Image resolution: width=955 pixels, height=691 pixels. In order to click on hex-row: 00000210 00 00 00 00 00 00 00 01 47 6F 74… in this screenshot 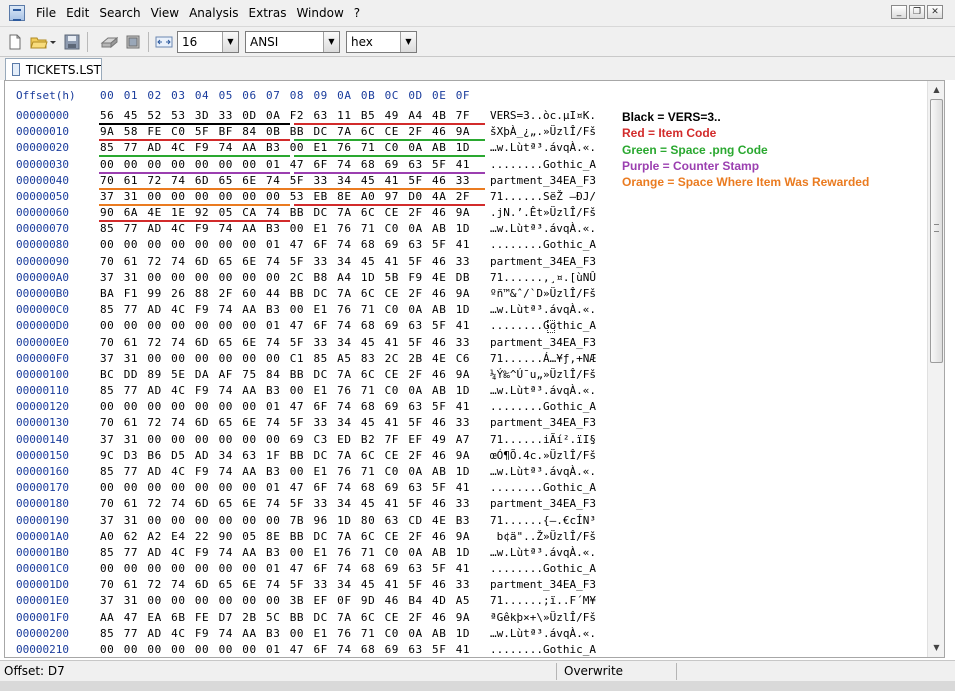, I will do `click(465, 650)`.